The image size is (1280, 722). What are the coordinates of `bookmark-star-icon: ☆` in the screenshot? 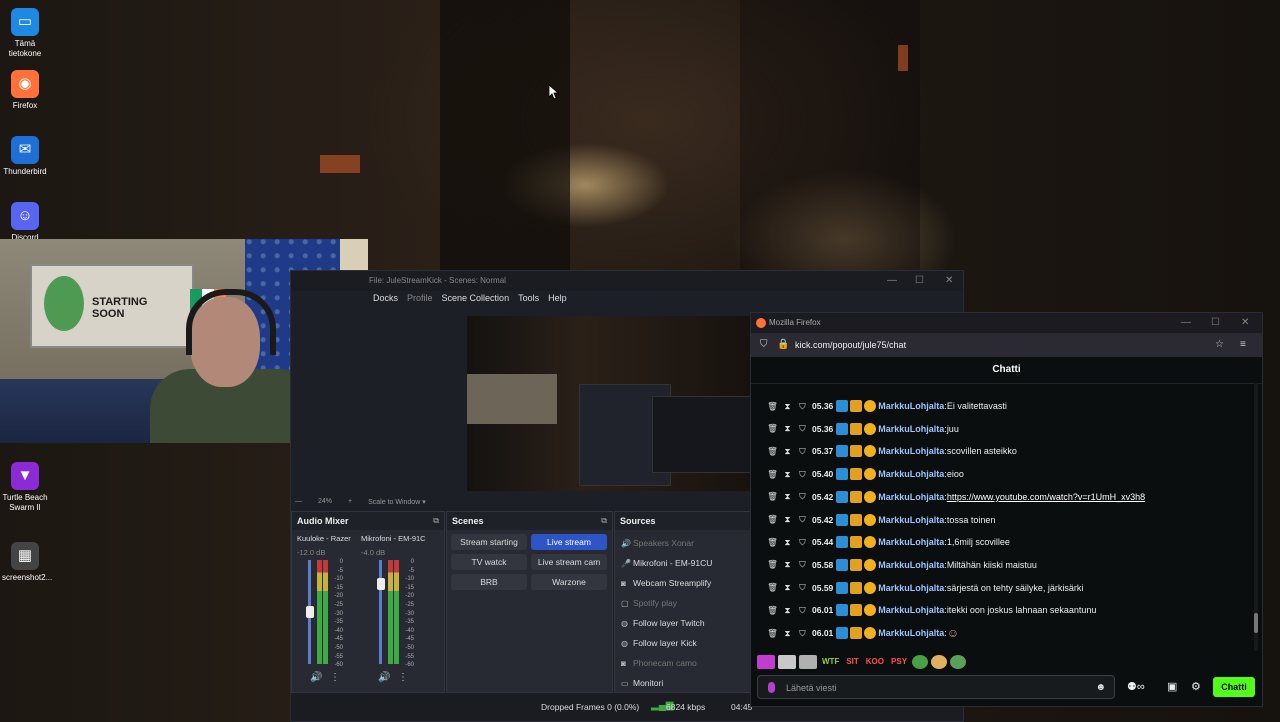 It's located at (1219, 345).